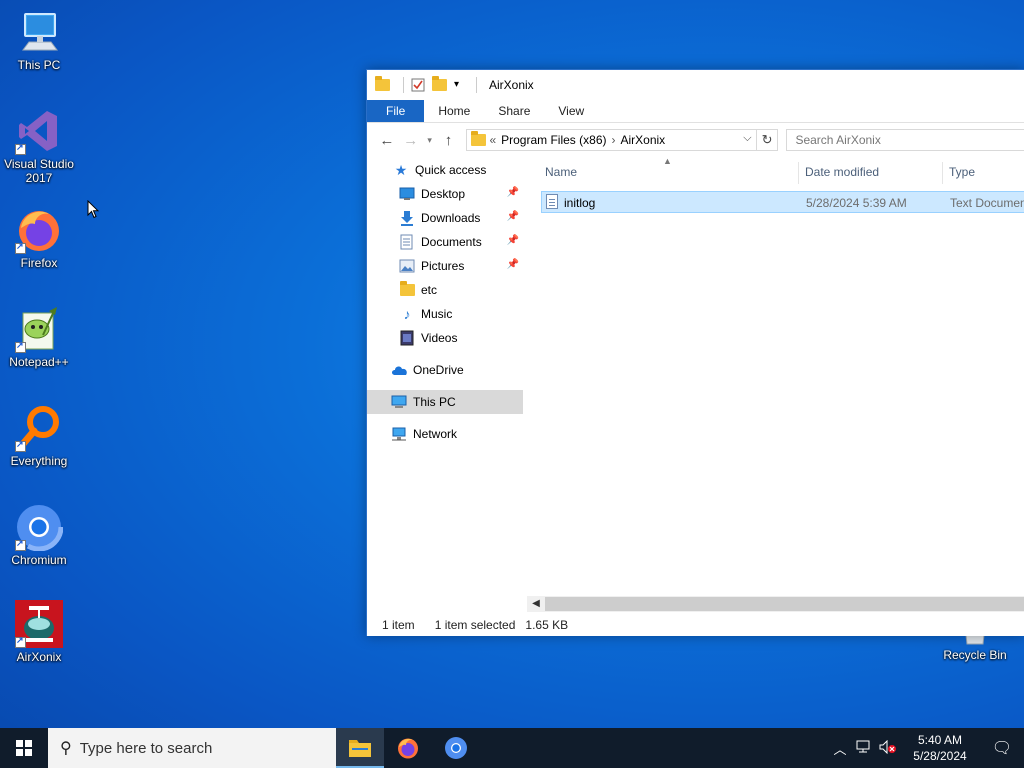  I want to click on taskbar-firefox, so click(408, 748).